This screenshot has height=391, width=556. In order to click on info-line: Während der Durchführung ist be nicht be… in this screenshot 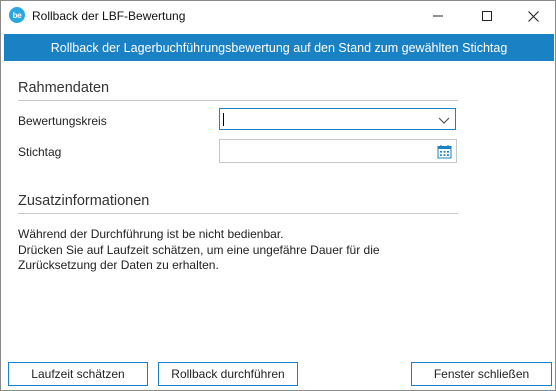, I will do `click(151, 234)`.